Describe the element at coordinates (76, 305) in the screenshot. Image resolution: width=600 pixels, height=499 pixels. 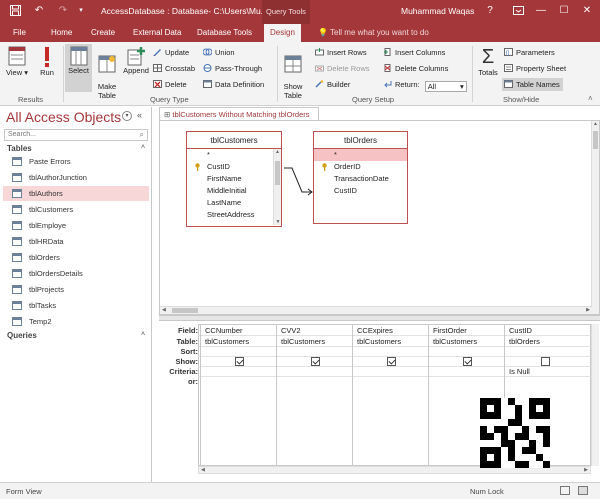
I see `nav-table-item: tblTasks` at that location.